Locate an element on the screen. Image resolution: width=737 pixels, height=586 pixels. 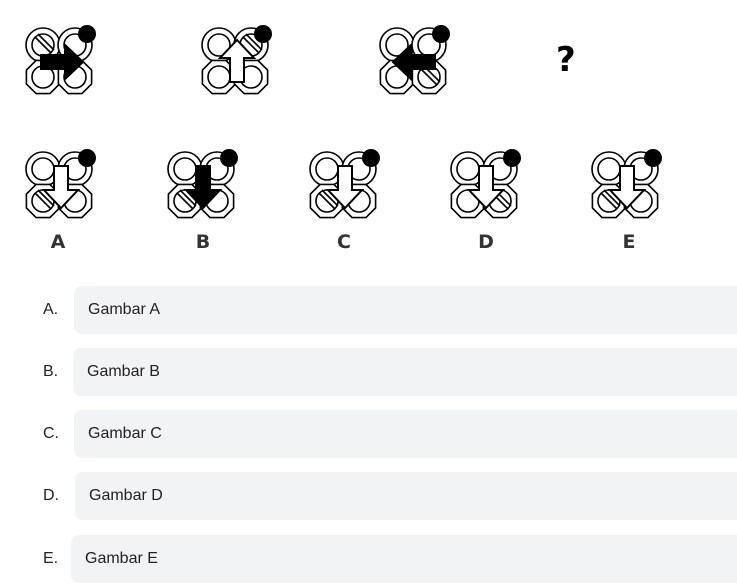
answer-choice-a: A. Gambar A is located at coordinates (368, 310).